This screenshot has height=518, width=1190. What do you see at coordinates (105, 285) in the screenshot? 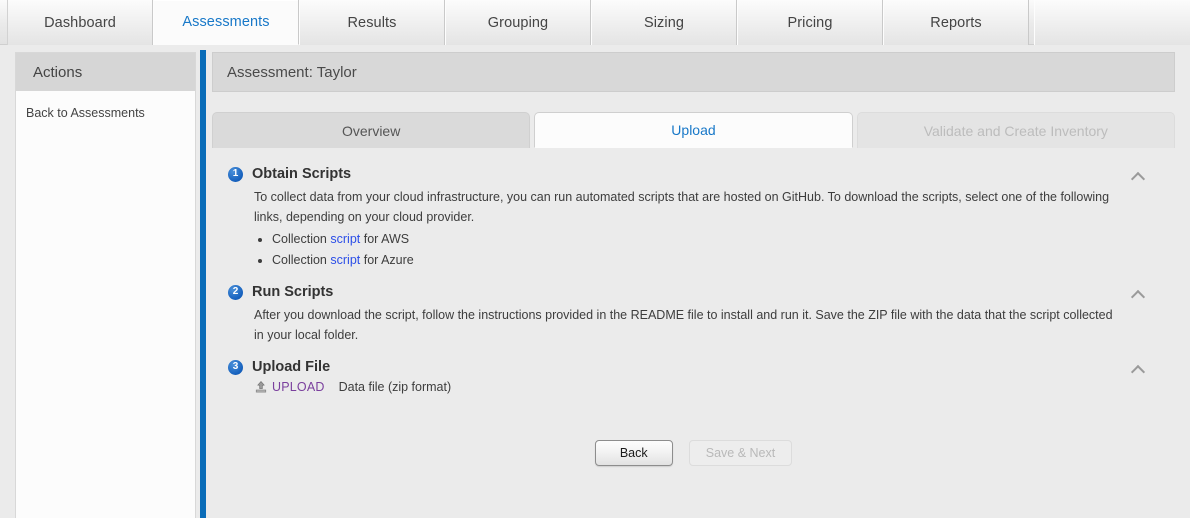
I see `actions-sidebar: Actions Back to Assessments` at bounding box center [105, 285].